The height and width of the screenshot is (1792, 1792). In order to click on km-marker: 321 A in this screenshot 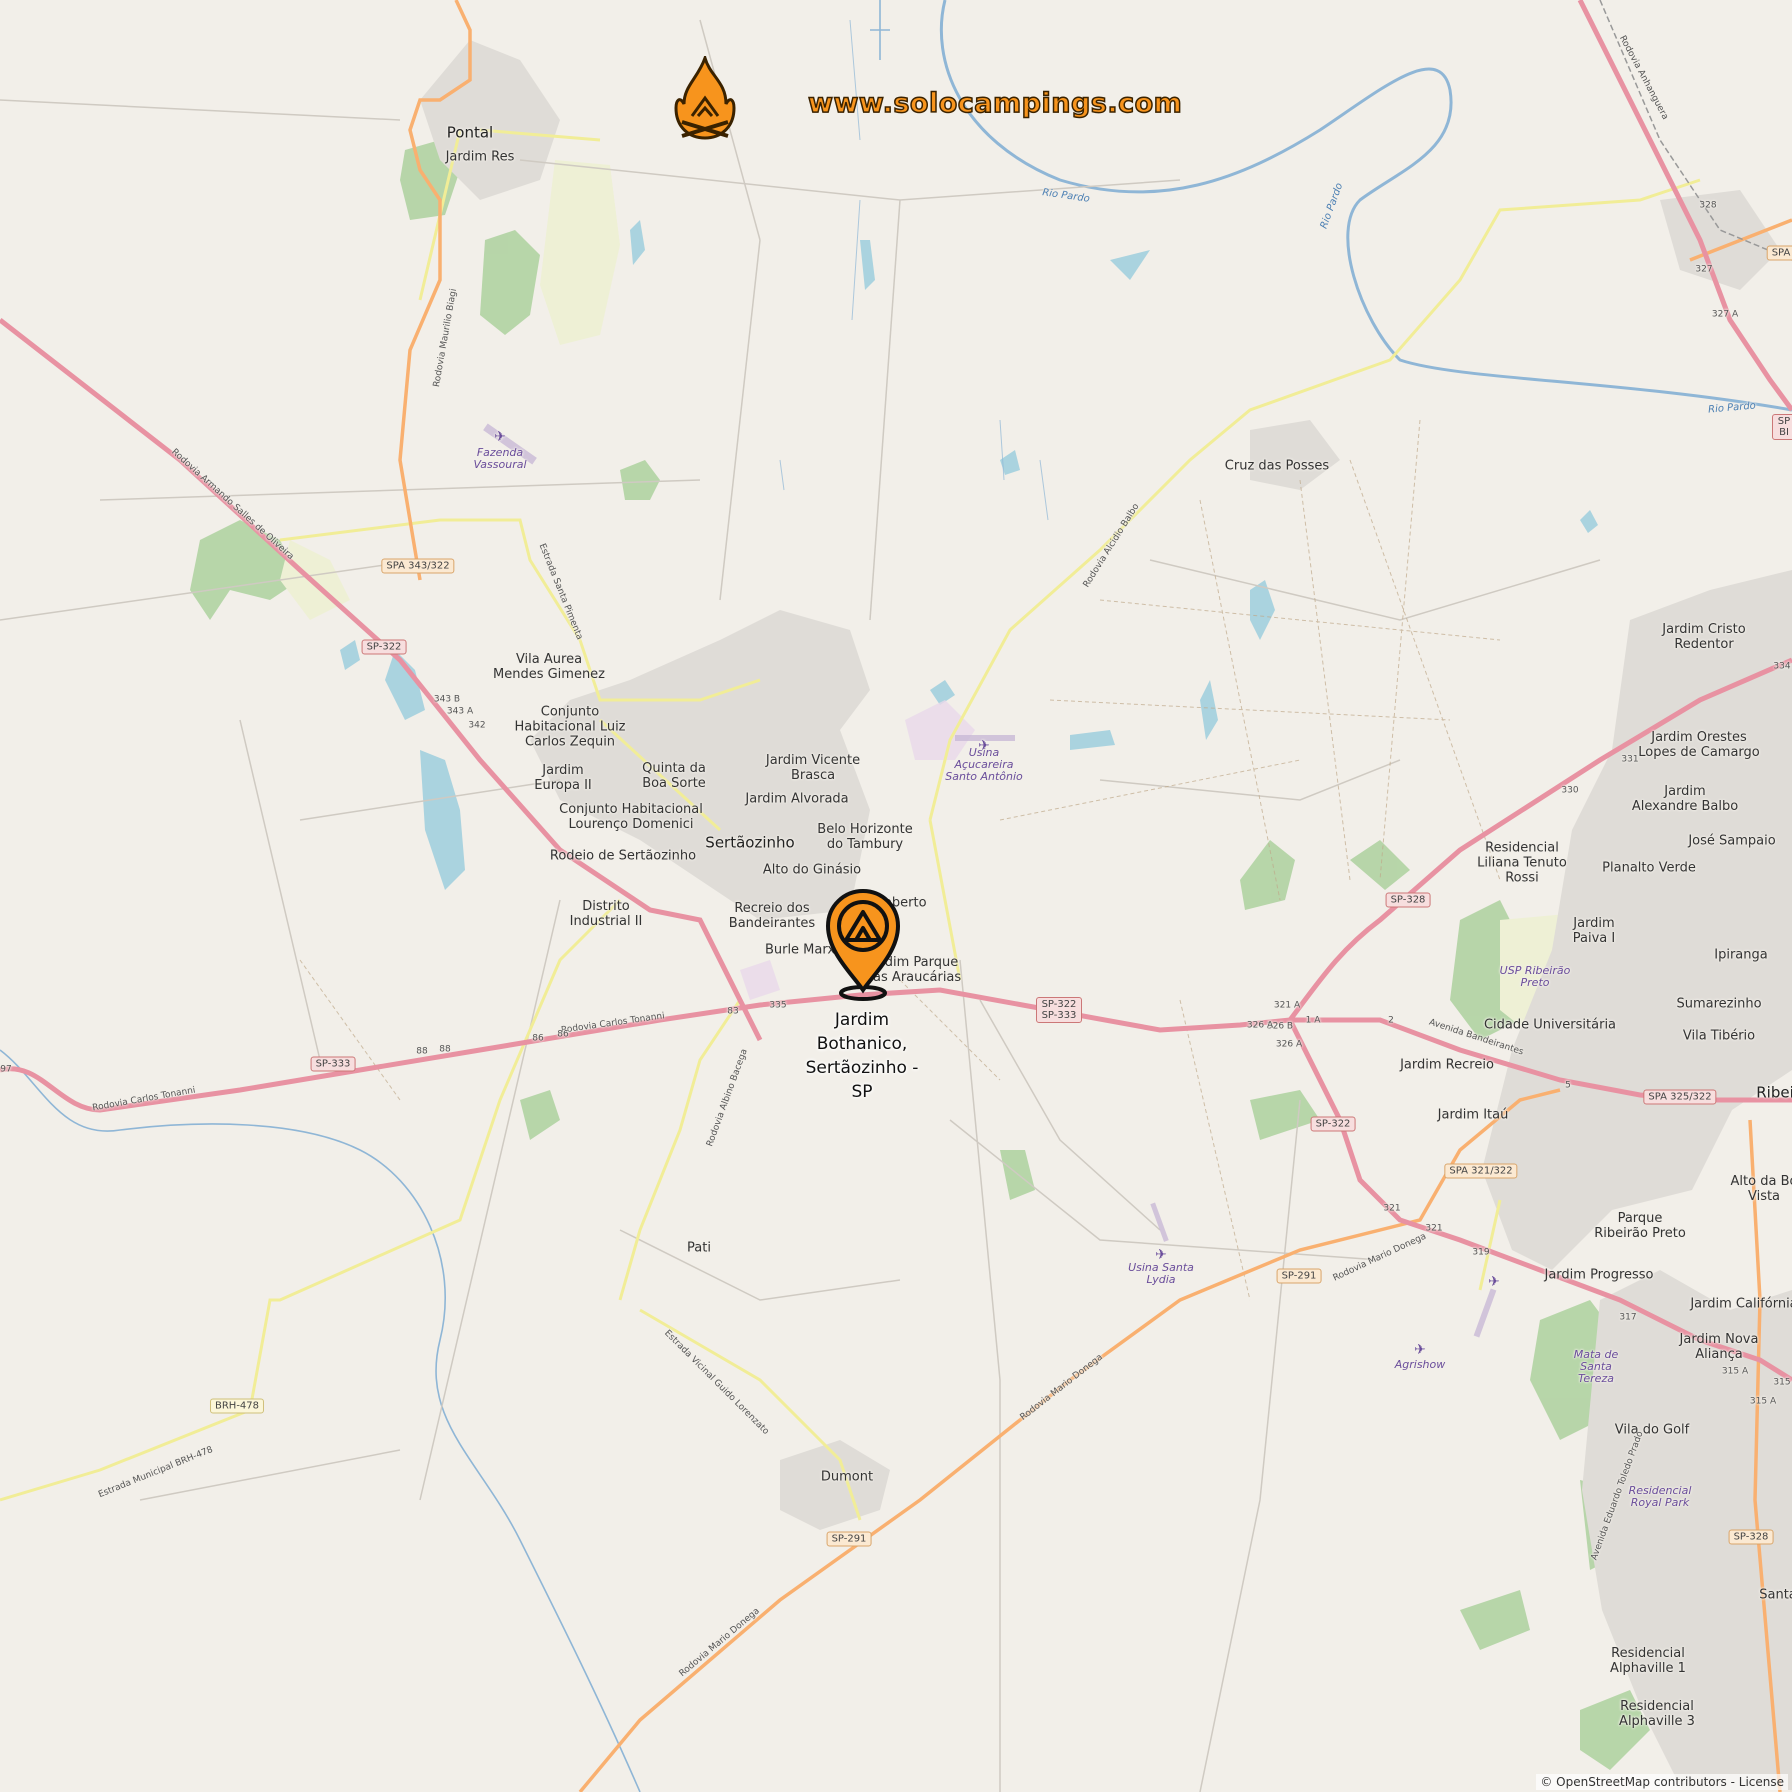, I will do `click(1287, 1005)`.